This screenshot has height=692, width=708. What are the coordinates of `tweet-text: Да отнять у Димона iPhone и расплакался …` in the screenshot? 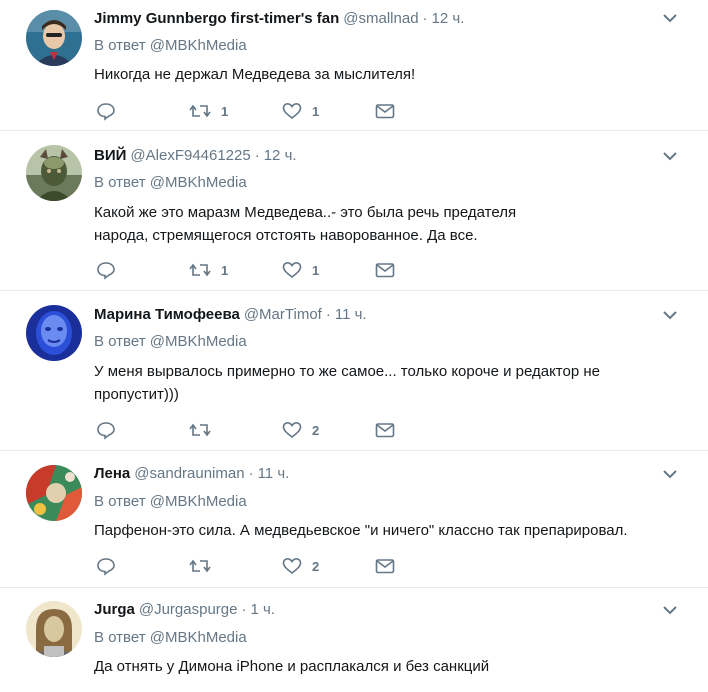 It's located at (292, 666).